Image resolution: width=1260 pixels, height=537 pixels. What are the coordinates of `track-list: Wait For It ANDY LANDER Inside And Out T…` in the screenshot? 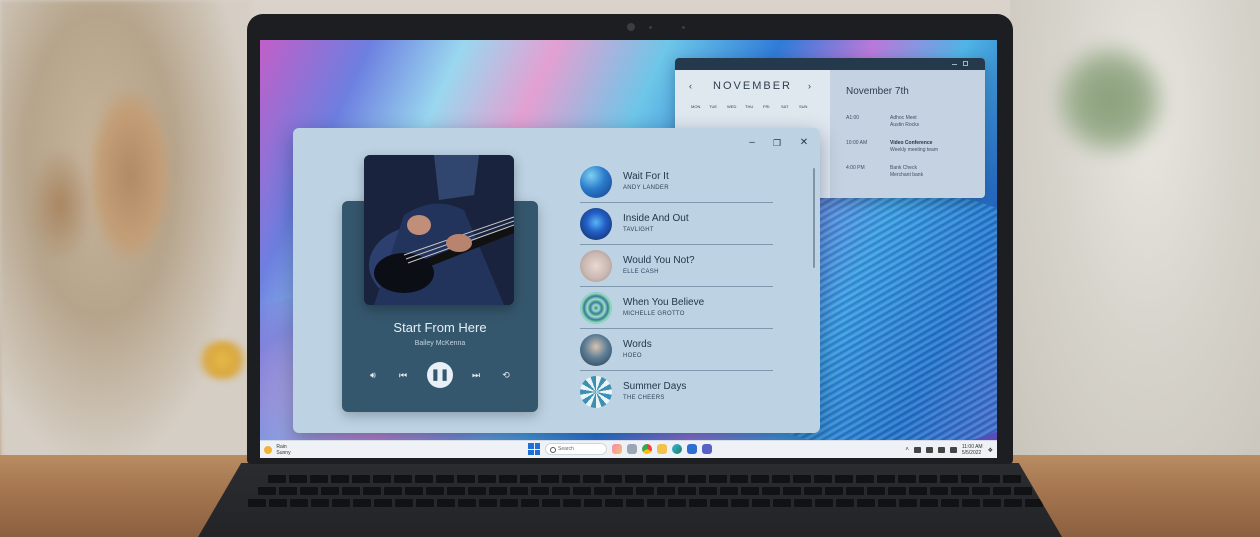 It's located at (676, 287).